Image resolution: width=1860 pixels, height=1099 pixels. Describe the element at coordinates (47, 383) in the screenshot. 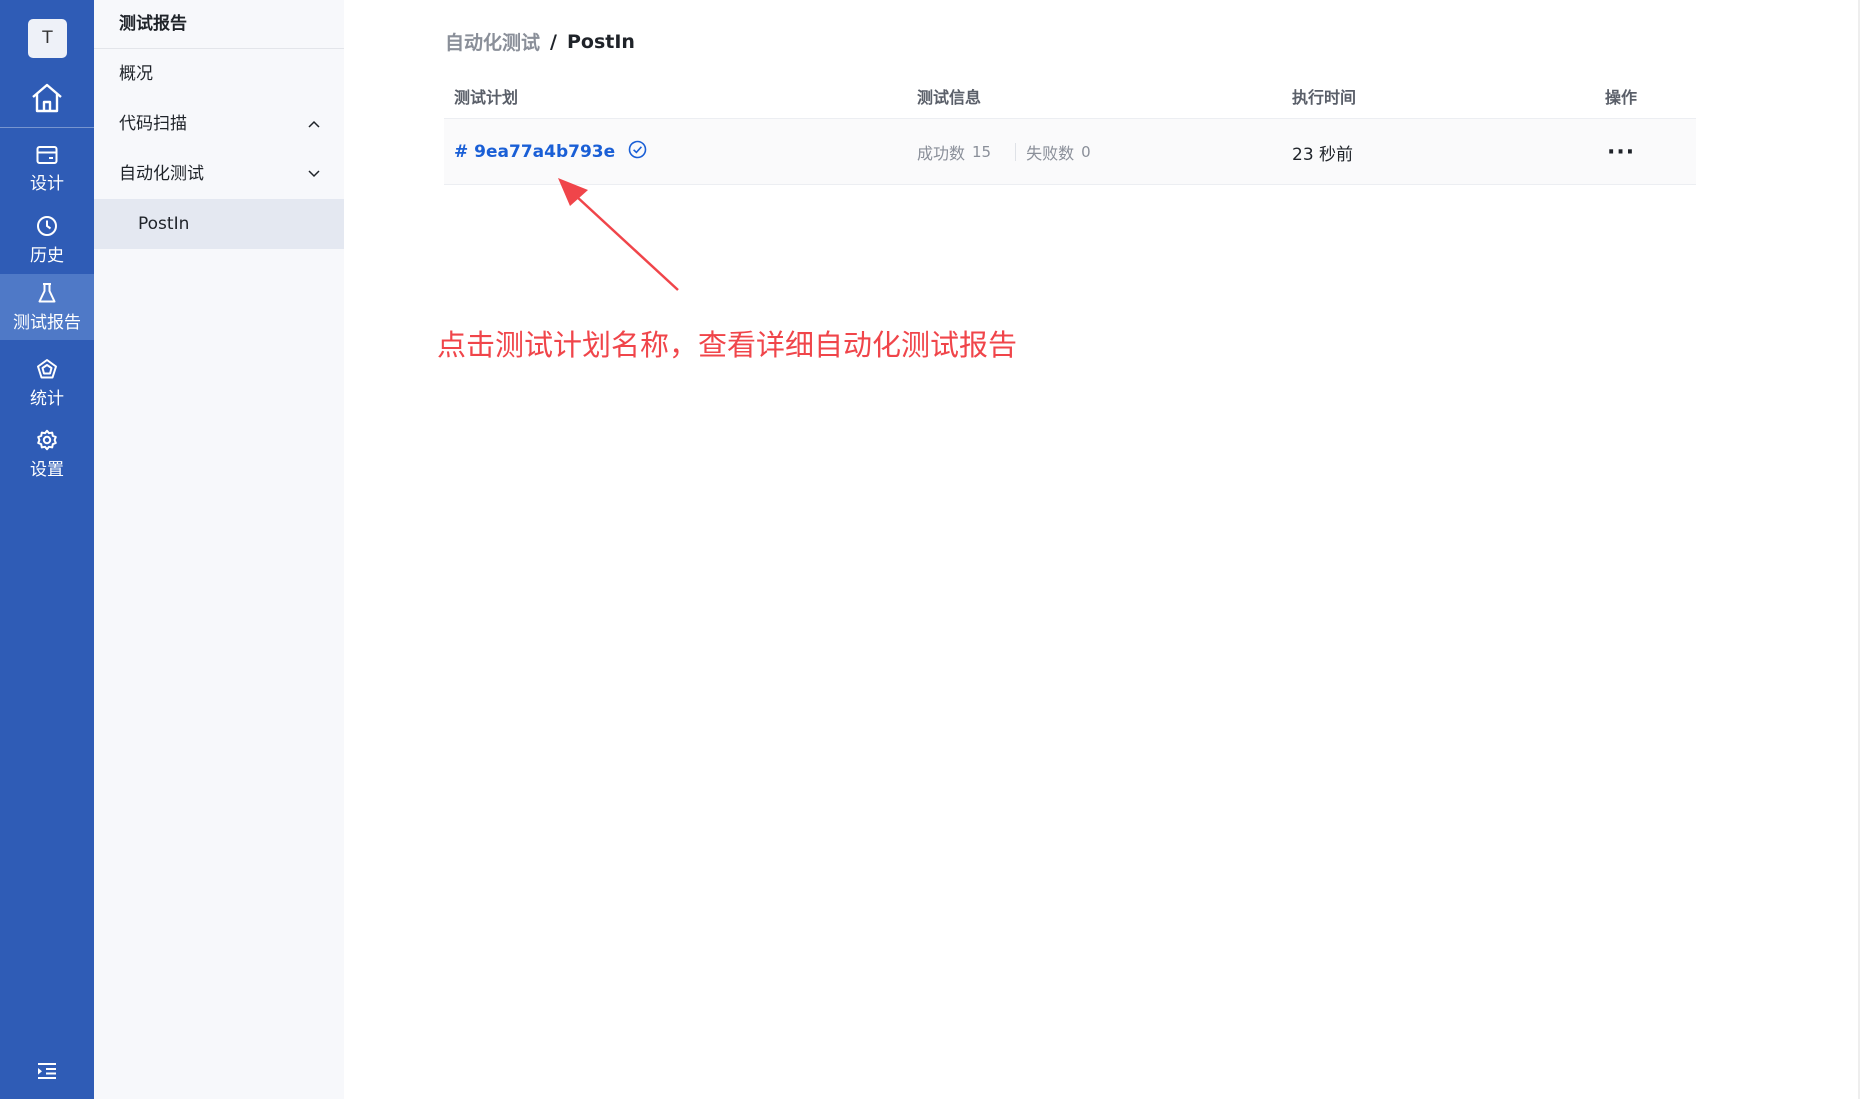

I see `rail-item-statistics: 统计` at that location.